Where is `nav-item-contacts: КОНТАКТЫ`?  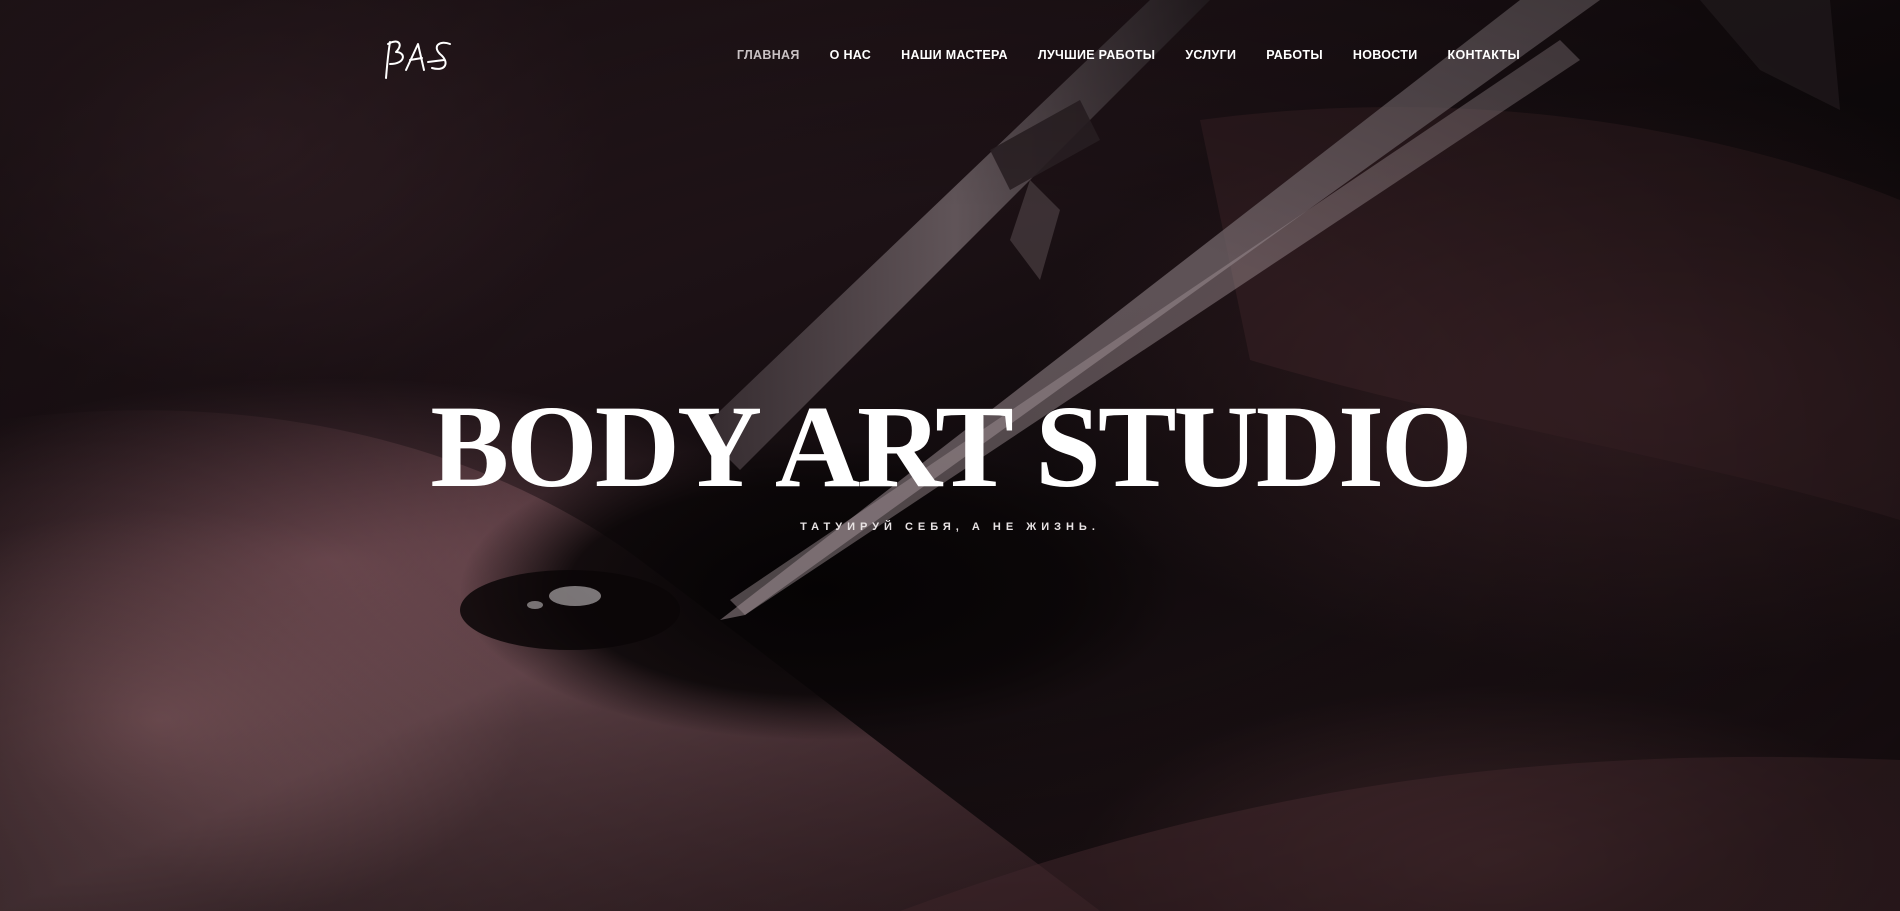 nav-item-contacts: КОНТАКТЫ is located at coordinates (1484, 55).